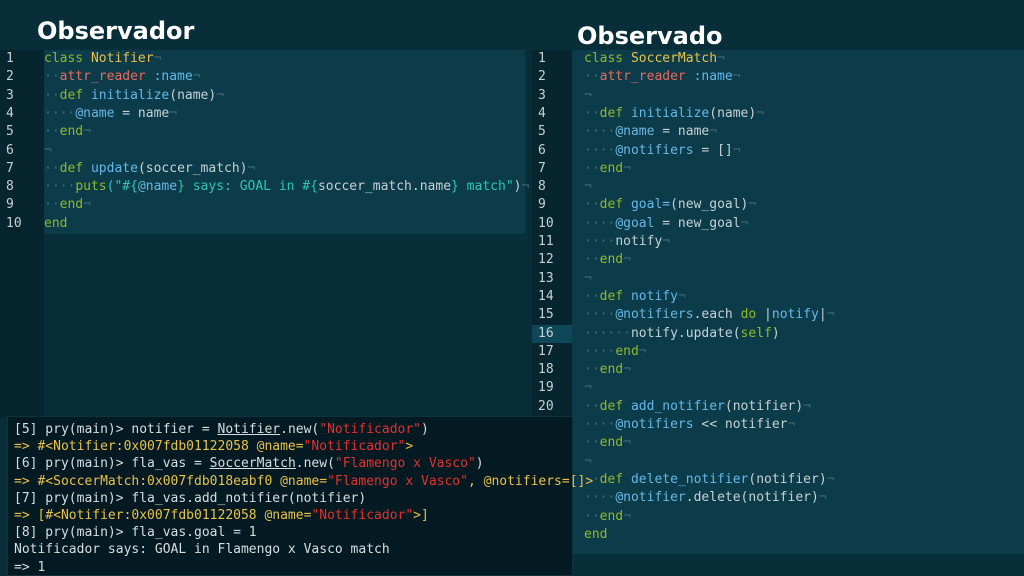 The width and height of the screenshot is (1024, 576). What do you see at coordinates (30, 567) in the screenshot?
I see `terminal-line: => 1` at bounding box center [30, 567].